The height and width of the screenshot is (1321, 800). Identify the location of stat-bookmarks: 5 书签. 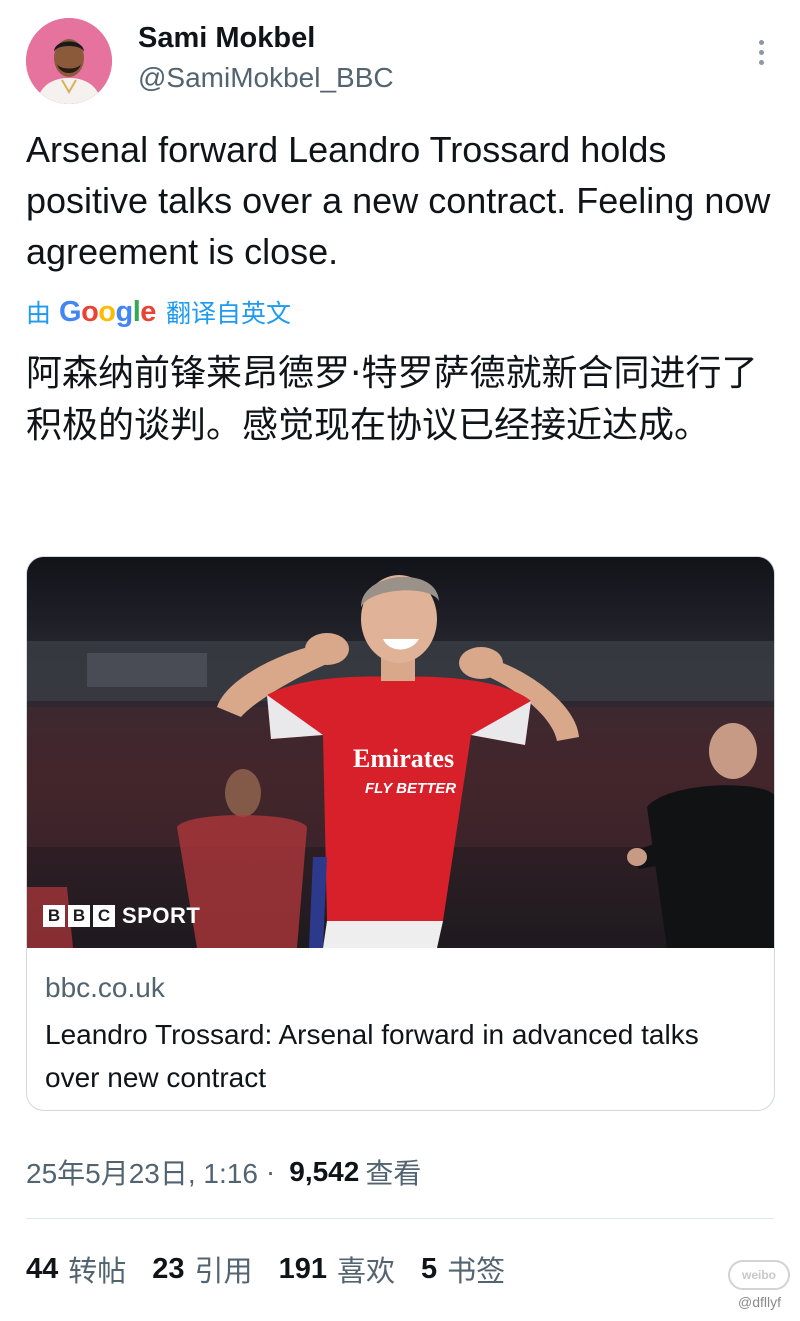
(463, 1269).